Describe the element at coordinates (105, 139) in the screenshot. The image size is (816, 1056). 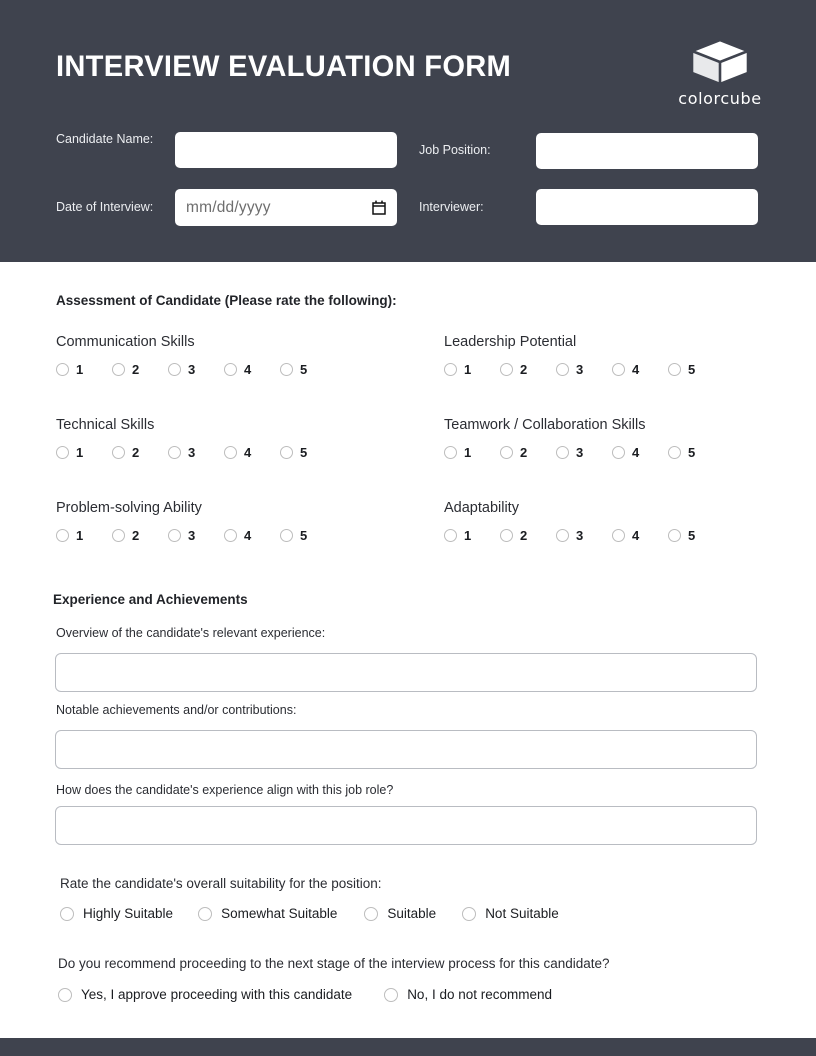
I see `candidate-name-label: Candidate Name:` at that location.